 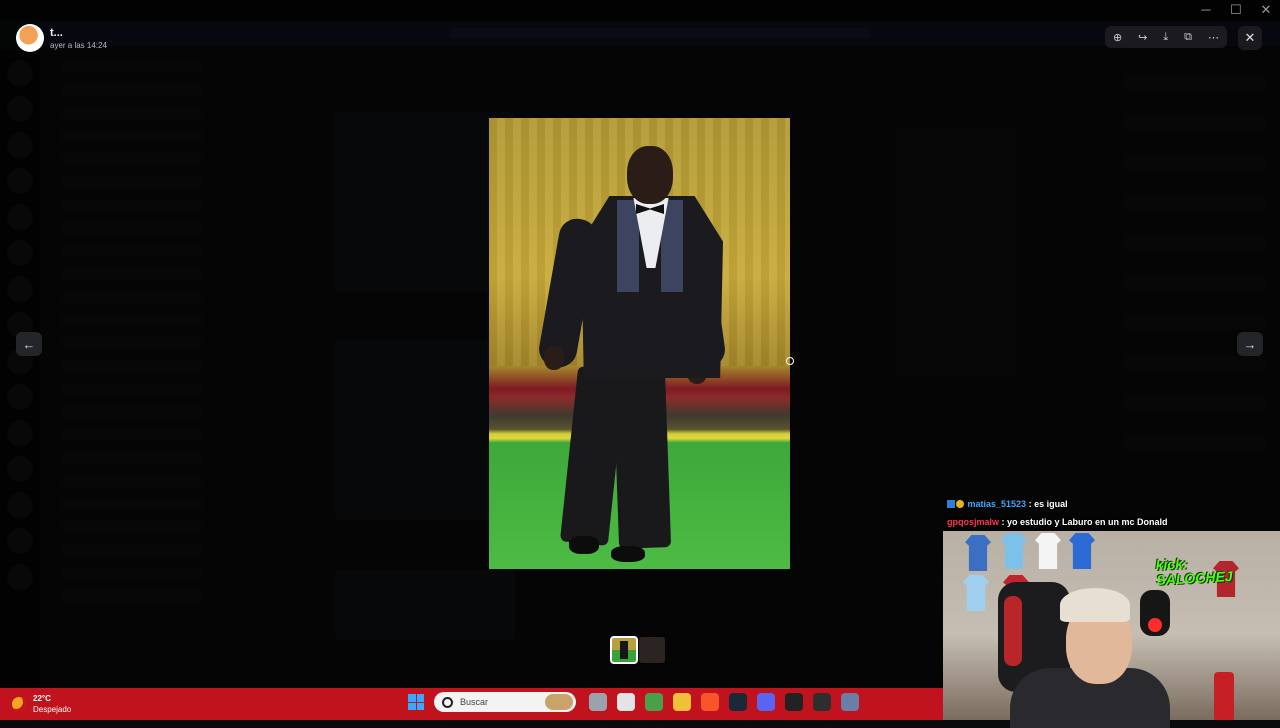 I want to click on bottle, so click(x=1224, y=696).